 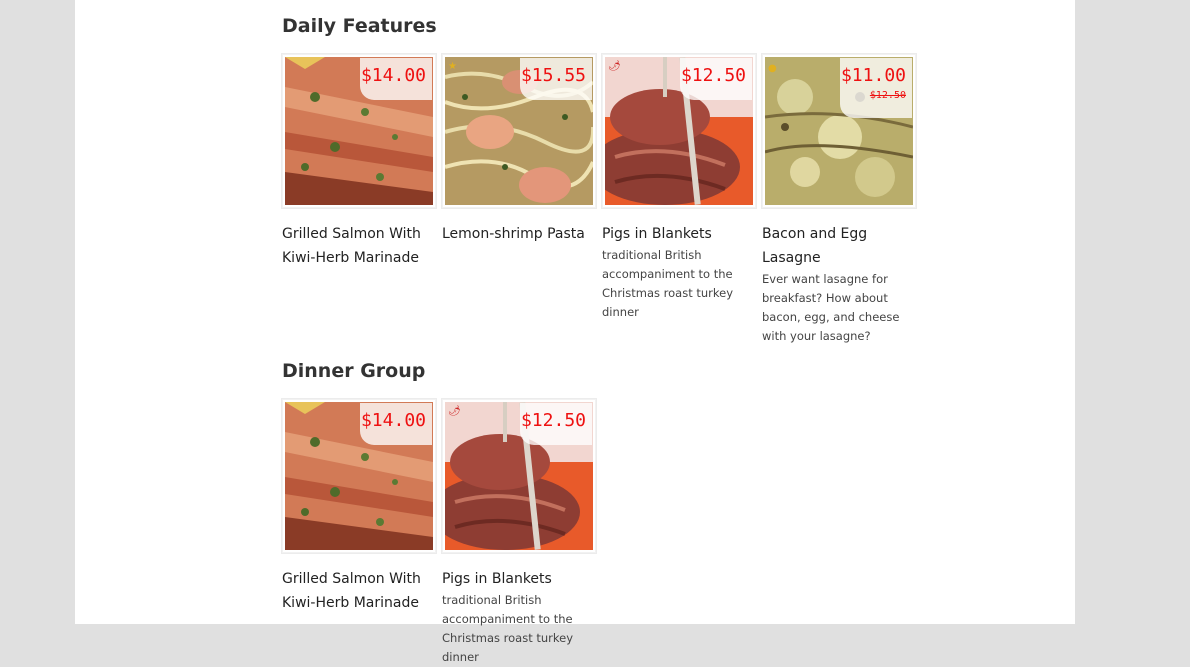 I want to click on item-old-price: $12.50, so click(x=887, y=95).